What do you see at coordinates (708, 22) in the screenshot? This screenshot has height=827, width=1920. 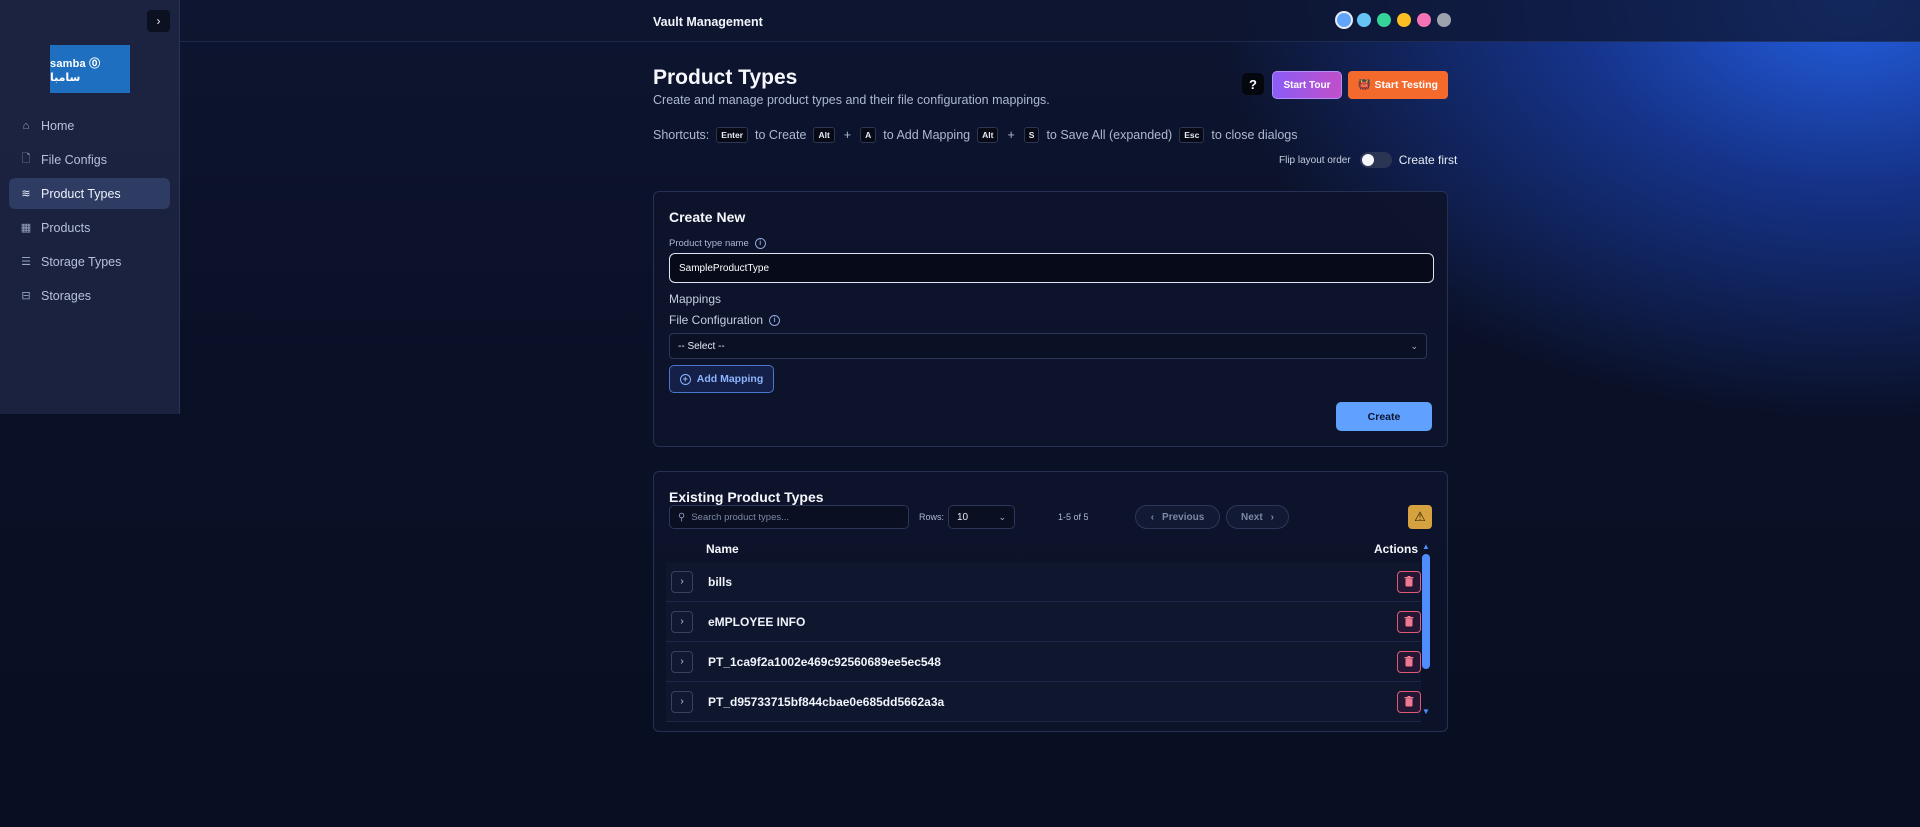 I see `app-title: Vault Management` at bounding box center [708, 22].